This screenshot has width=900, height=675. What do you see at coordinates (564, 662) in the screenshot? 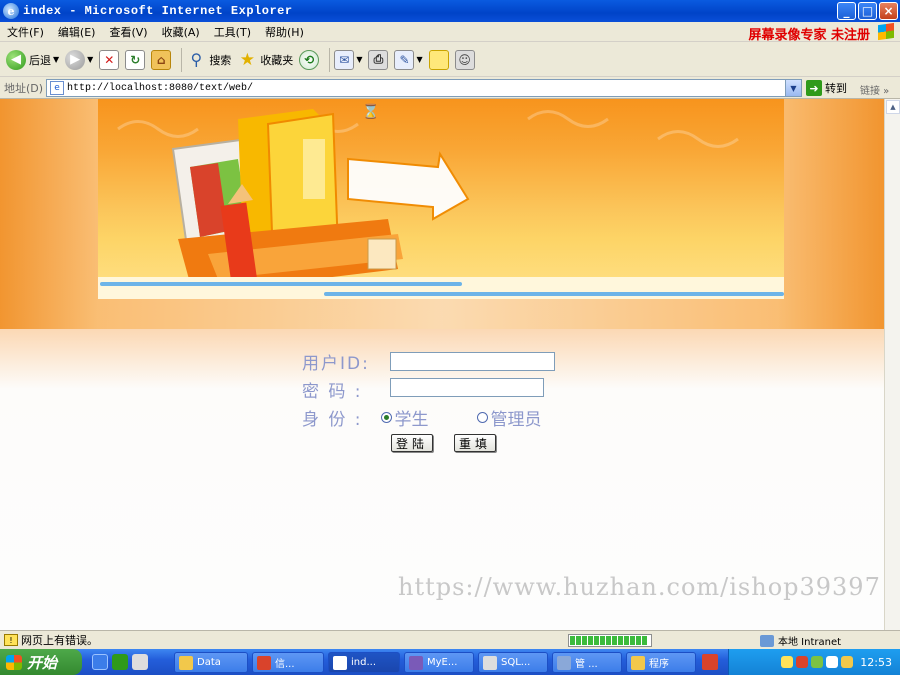
I see `manager-icon` at bounding box center [564, 662].